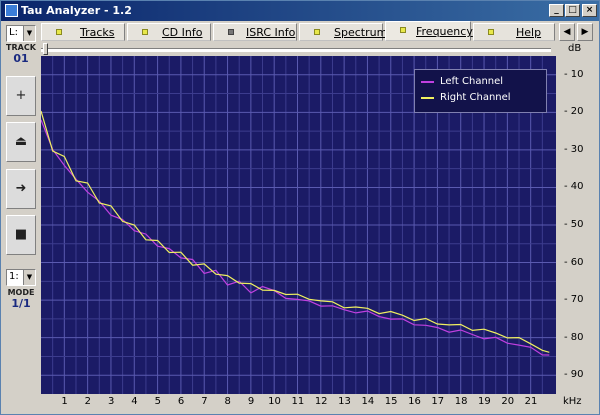  What do you see at coordinates (344, 401) in the screenshot?
I see `x-tick-label: 13` at bounding box center [344, 401].